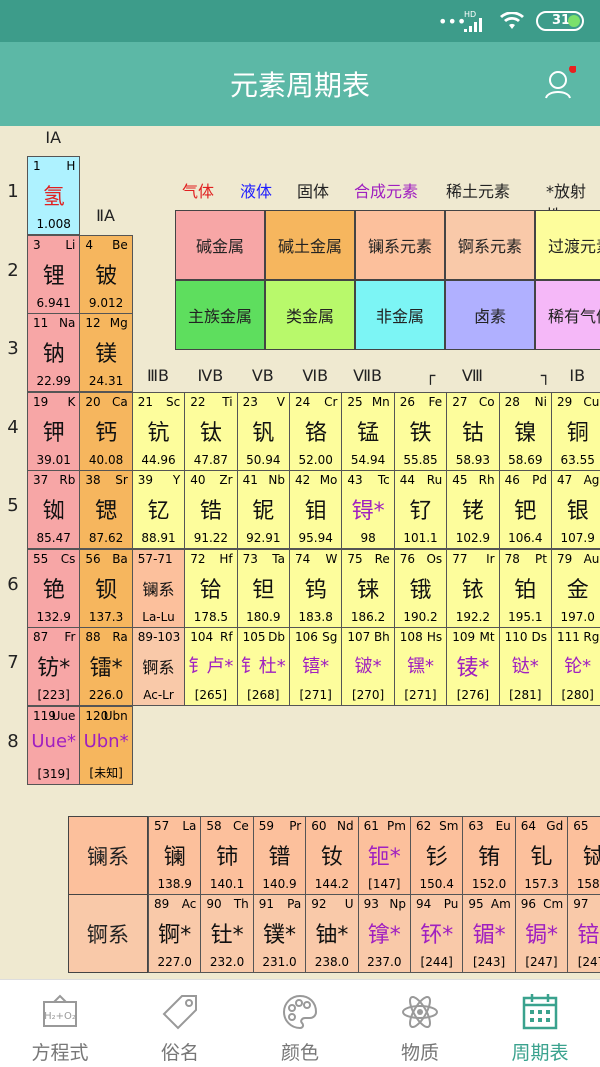 The image size is (600, 1067). Describe the element at coordinates (263, 509) in the screenshot. I see `element-cell: 41 Nb 铌 92.91` at that location.